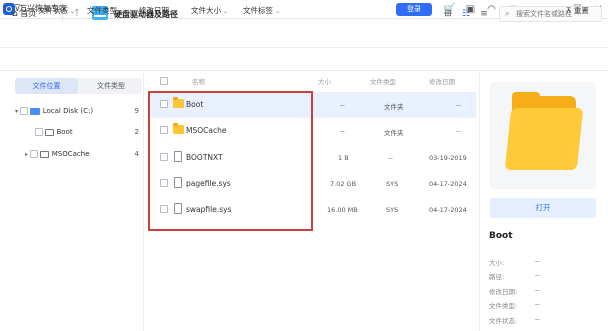  What do you see at coordinates (501, 236) in the screenshot?
I see `detail-file-name: Boot` at bounding box center [501, 236].